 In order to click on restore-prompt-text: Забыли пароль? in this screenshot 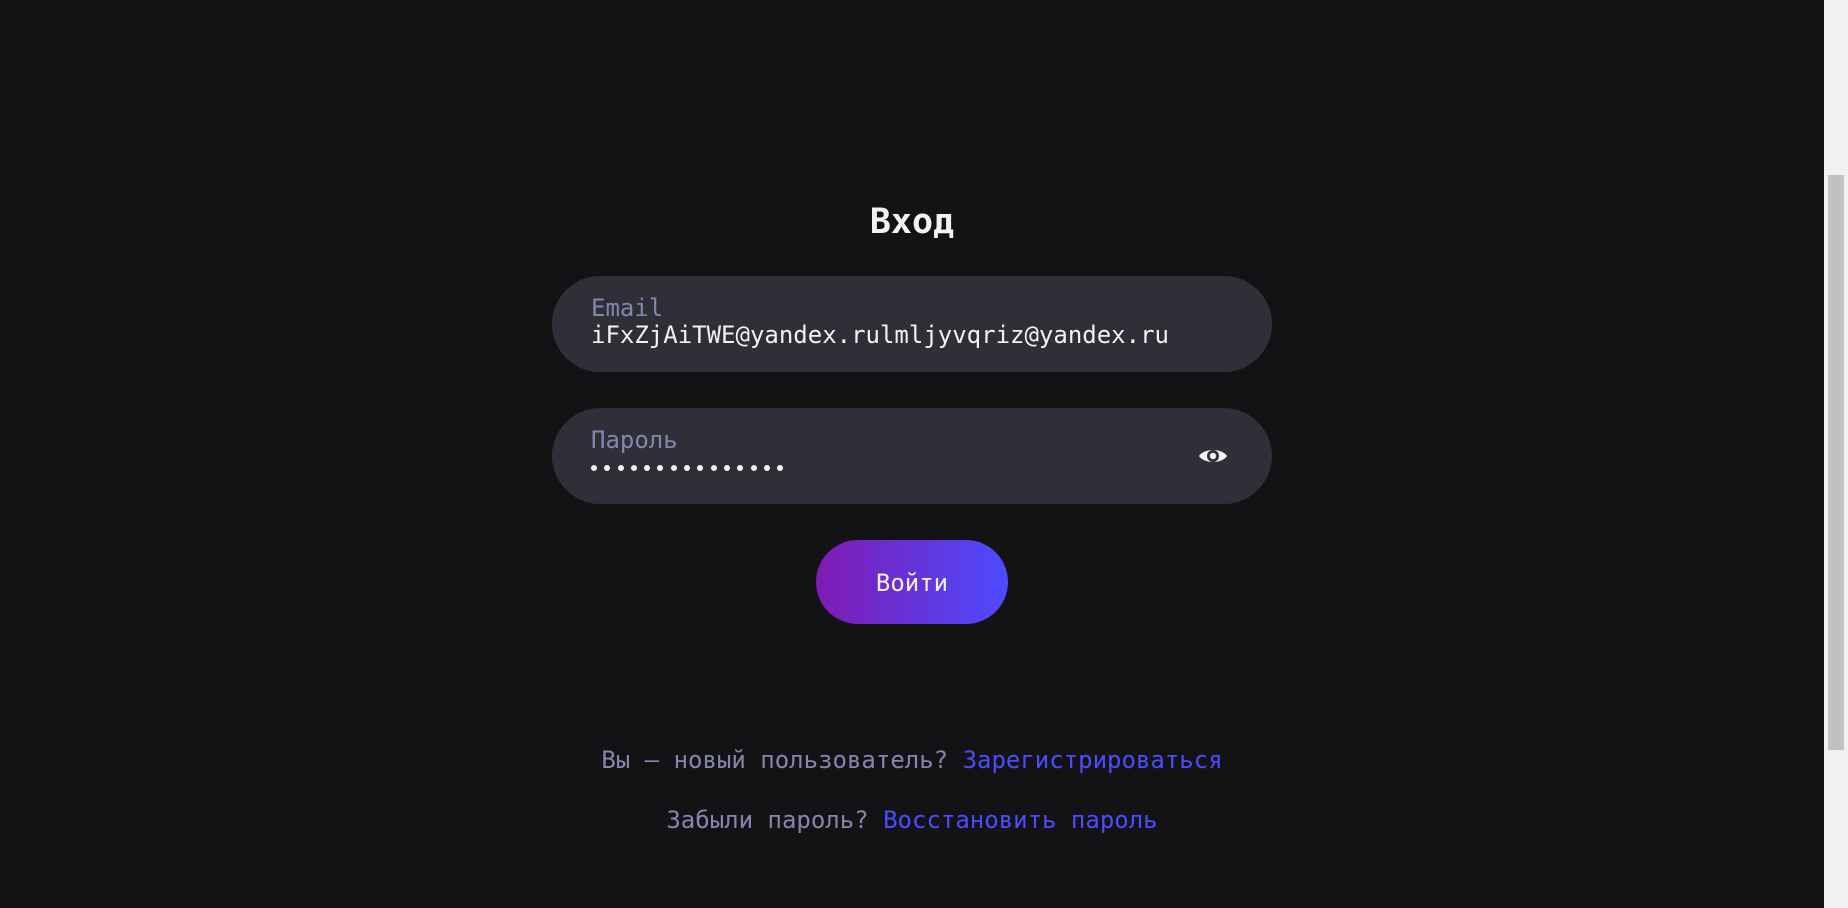, I will do `click(767, 820)`.